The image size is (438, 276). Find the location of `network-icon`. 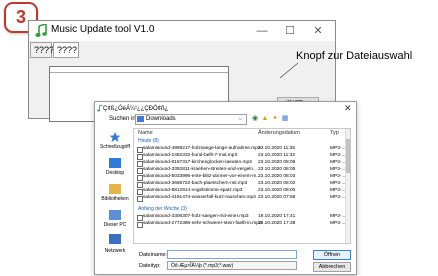

network-icon is located at coordinates (115, 239).